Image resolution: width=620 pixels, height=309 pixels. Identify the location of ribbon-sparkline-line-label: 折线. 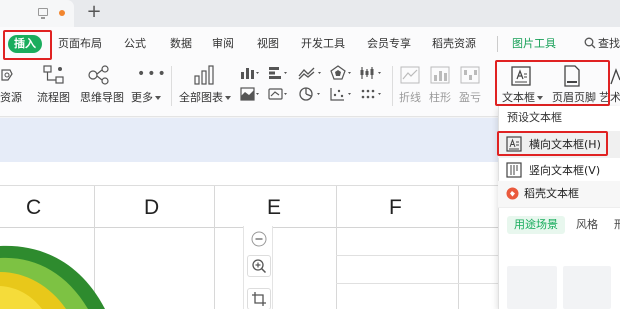
(410, 97).